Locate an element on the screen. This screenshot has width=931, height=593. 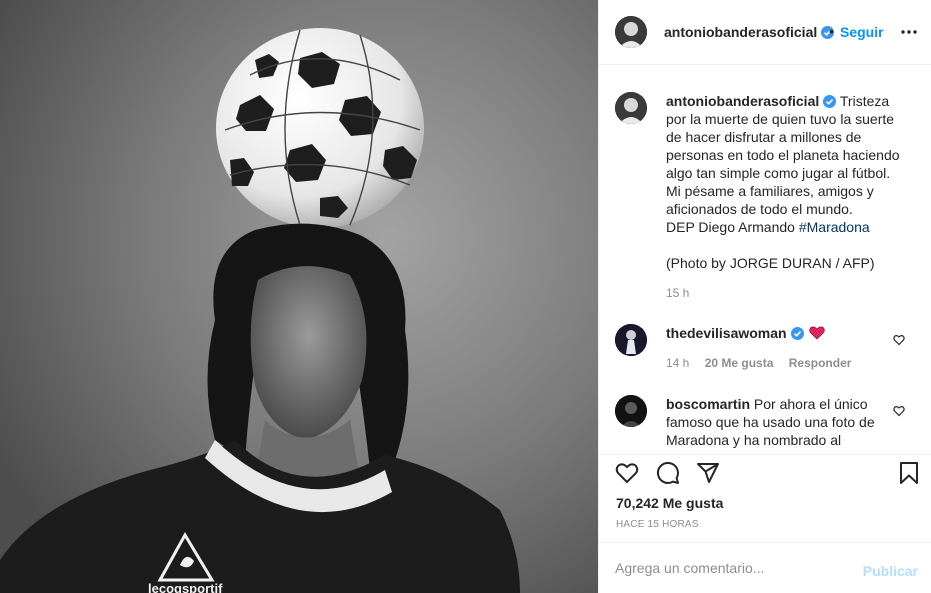
publish-button: Publicar is located at coordinates (890, 571).